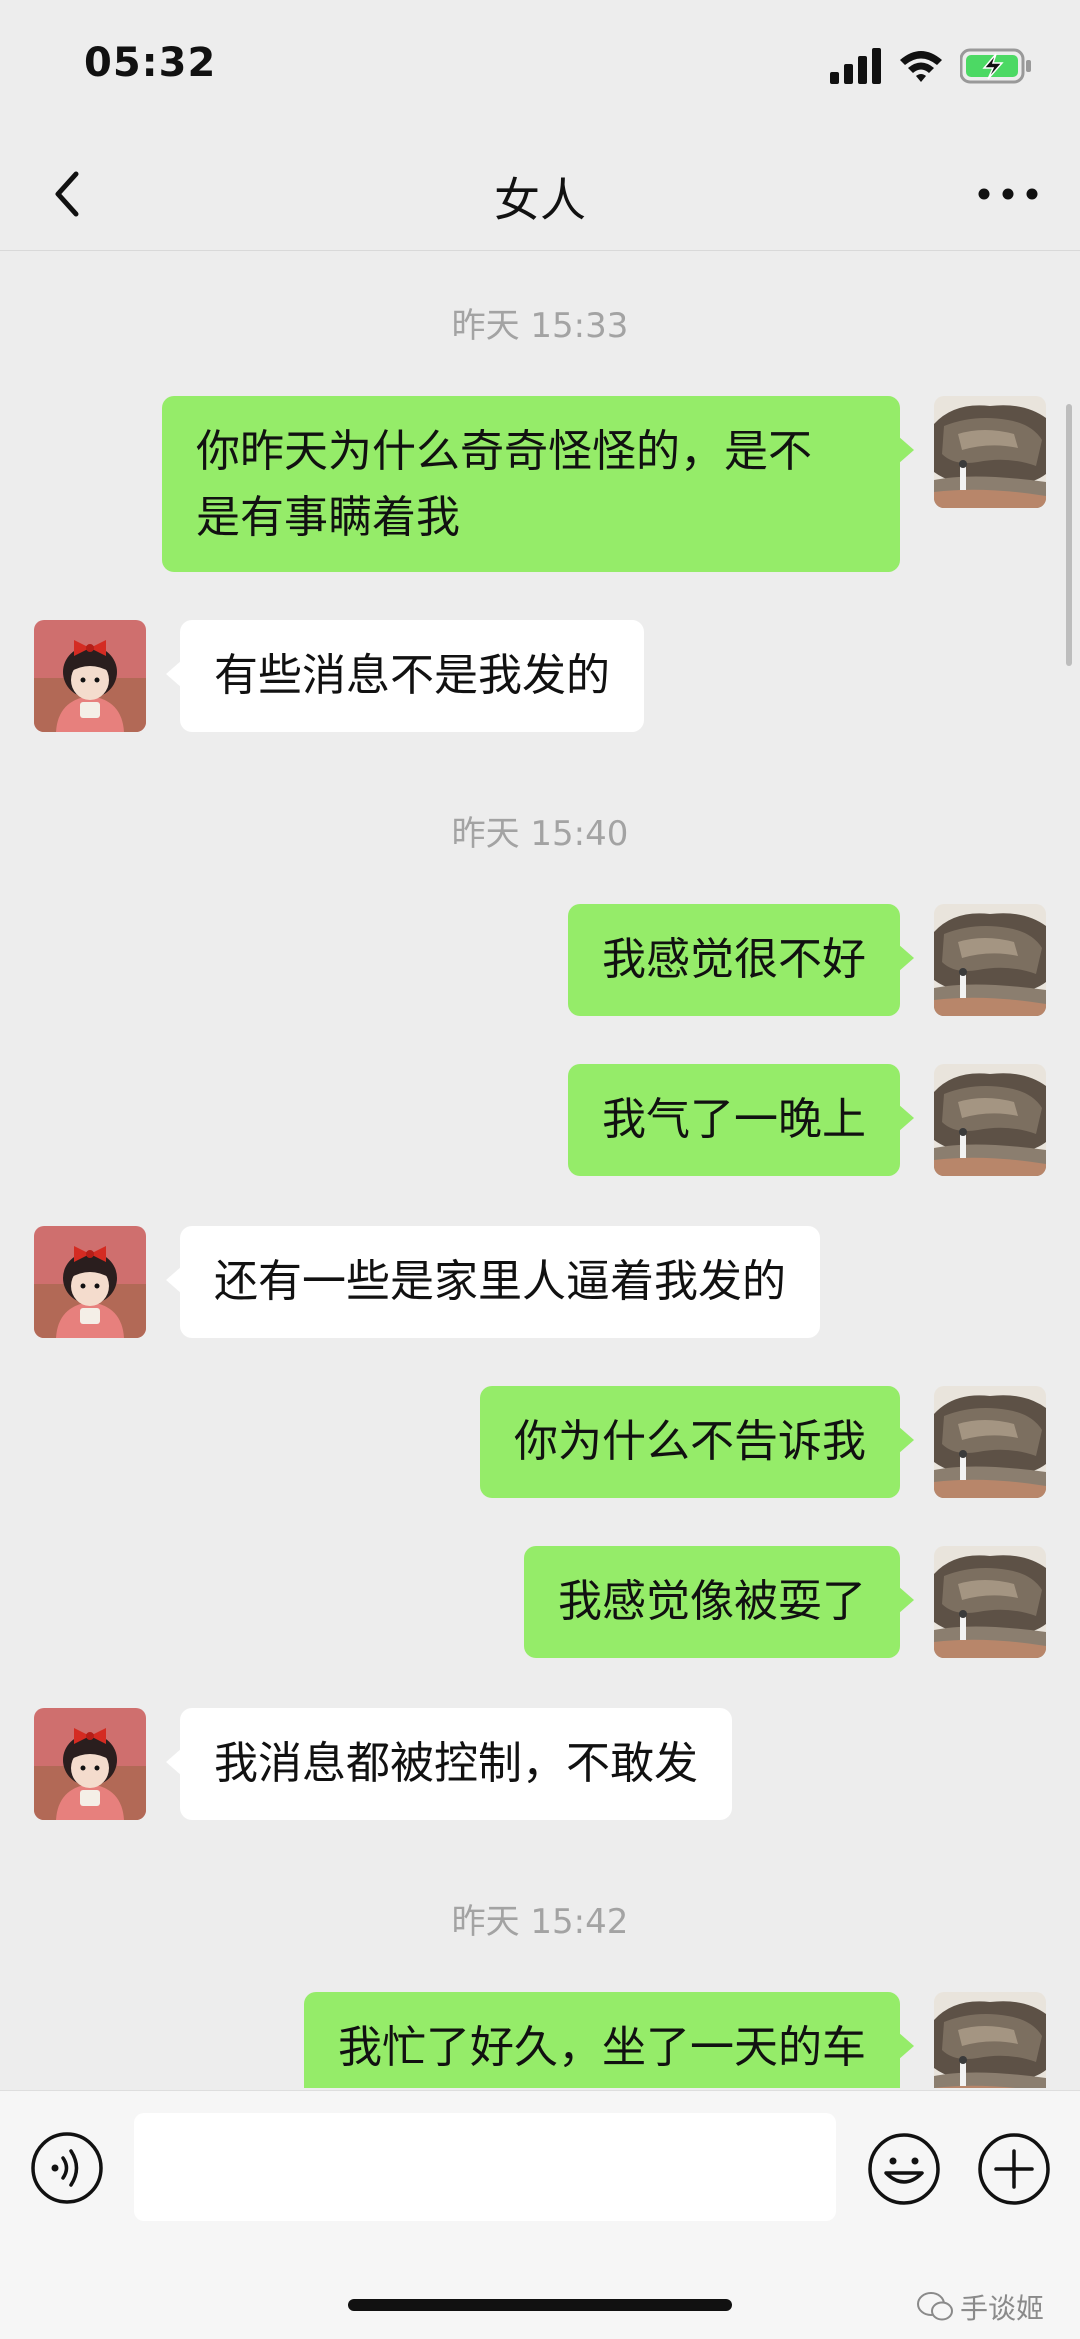 This screenshot has width=1080, height=2339. What do you see at coordinates (540, 200) in the screenshot?
I see `chat-title: 女人` at bounding box center [540, 200].